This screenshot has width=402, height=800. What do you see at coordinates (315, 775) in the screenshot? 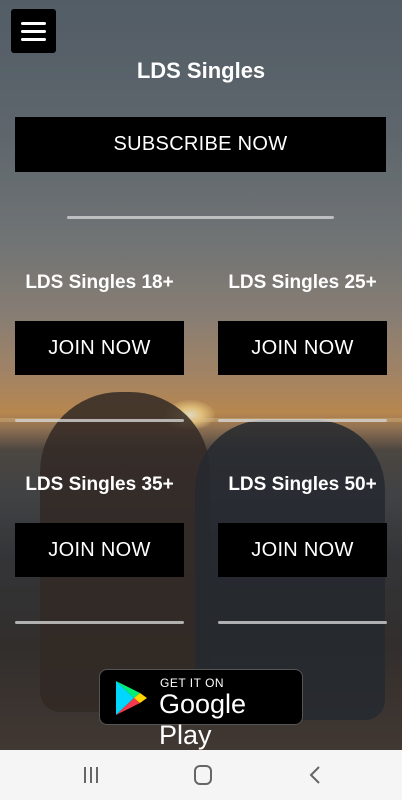
I see `back-icon` at bounding box center [315, 775].